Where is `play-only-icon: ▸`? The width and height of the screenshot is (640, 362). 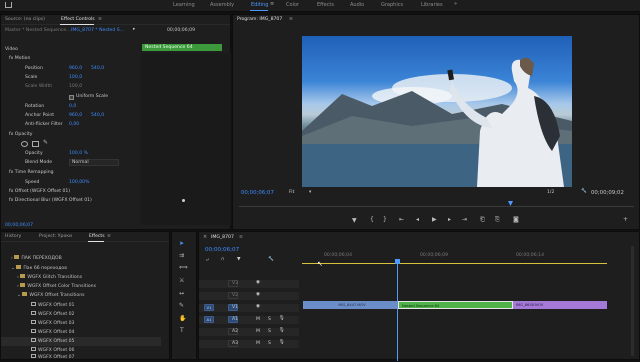 play-only-icon: ▸ is located at coordinates (134, 29).